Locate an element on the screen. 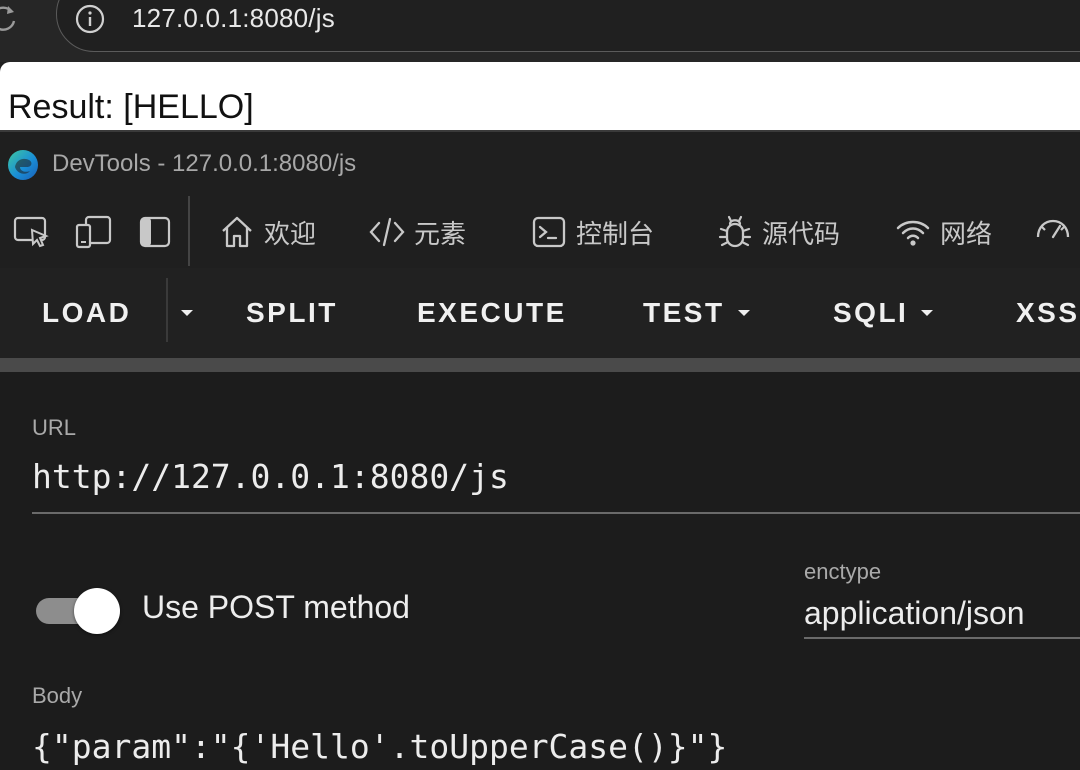  test-label: TEST is located at coordinates (684, 312).